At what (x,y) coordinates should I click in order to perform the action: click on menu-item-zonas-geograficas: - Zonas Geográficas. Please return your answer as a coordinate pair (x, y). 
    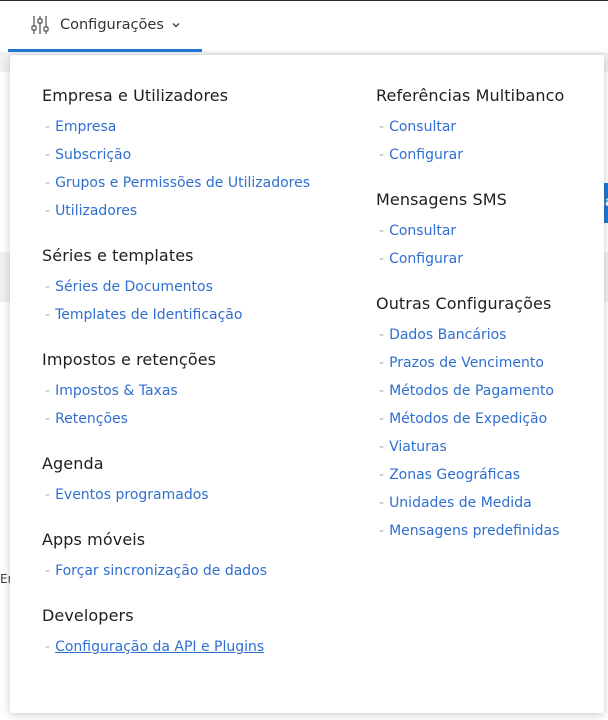
    Looking at the image, I should click on (486, 475).